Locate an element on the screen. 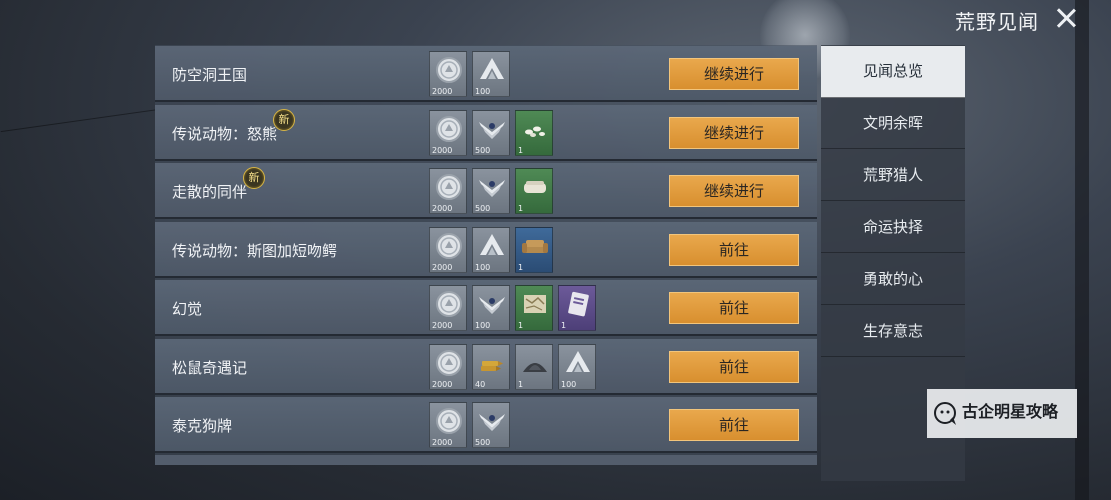 The image size is (1111, 500). quest-name-text: 防空洞王国 is located at coordinates (210, 75).